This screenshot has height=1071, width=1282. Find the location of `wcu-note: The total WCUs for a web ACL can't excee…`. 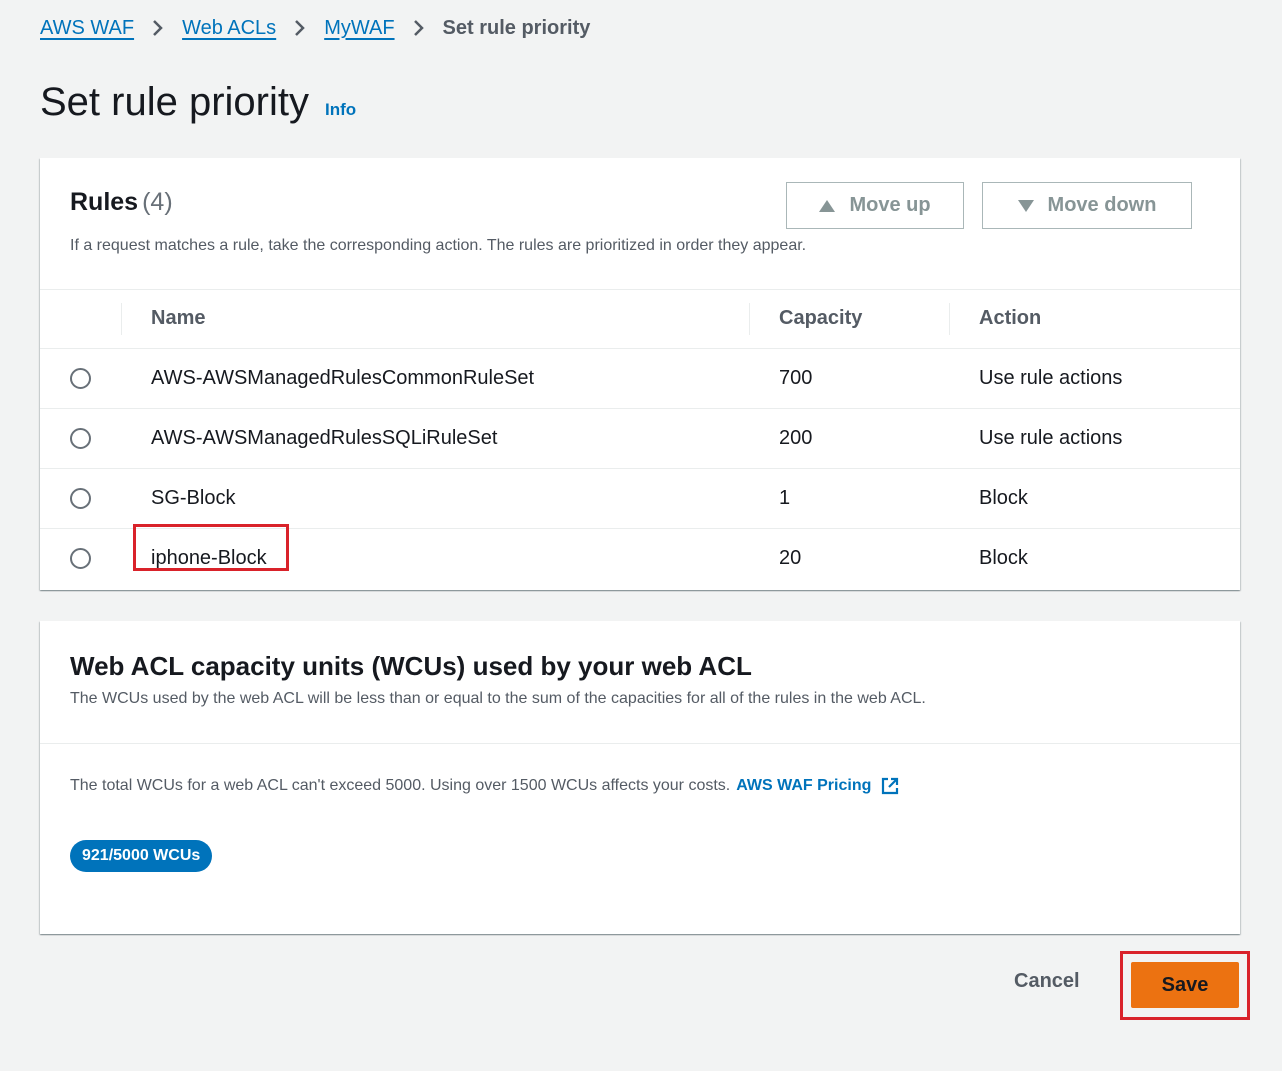

wcu-note: The total WCUs for a web ACL can't excee… is located at coordinates (484, 786).